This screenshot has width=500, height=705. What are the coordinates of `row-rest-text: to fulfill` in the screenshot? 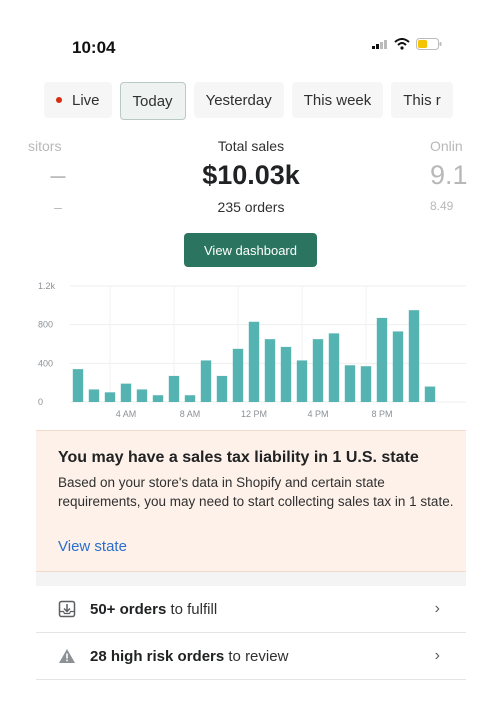 It's located at (192, 609).